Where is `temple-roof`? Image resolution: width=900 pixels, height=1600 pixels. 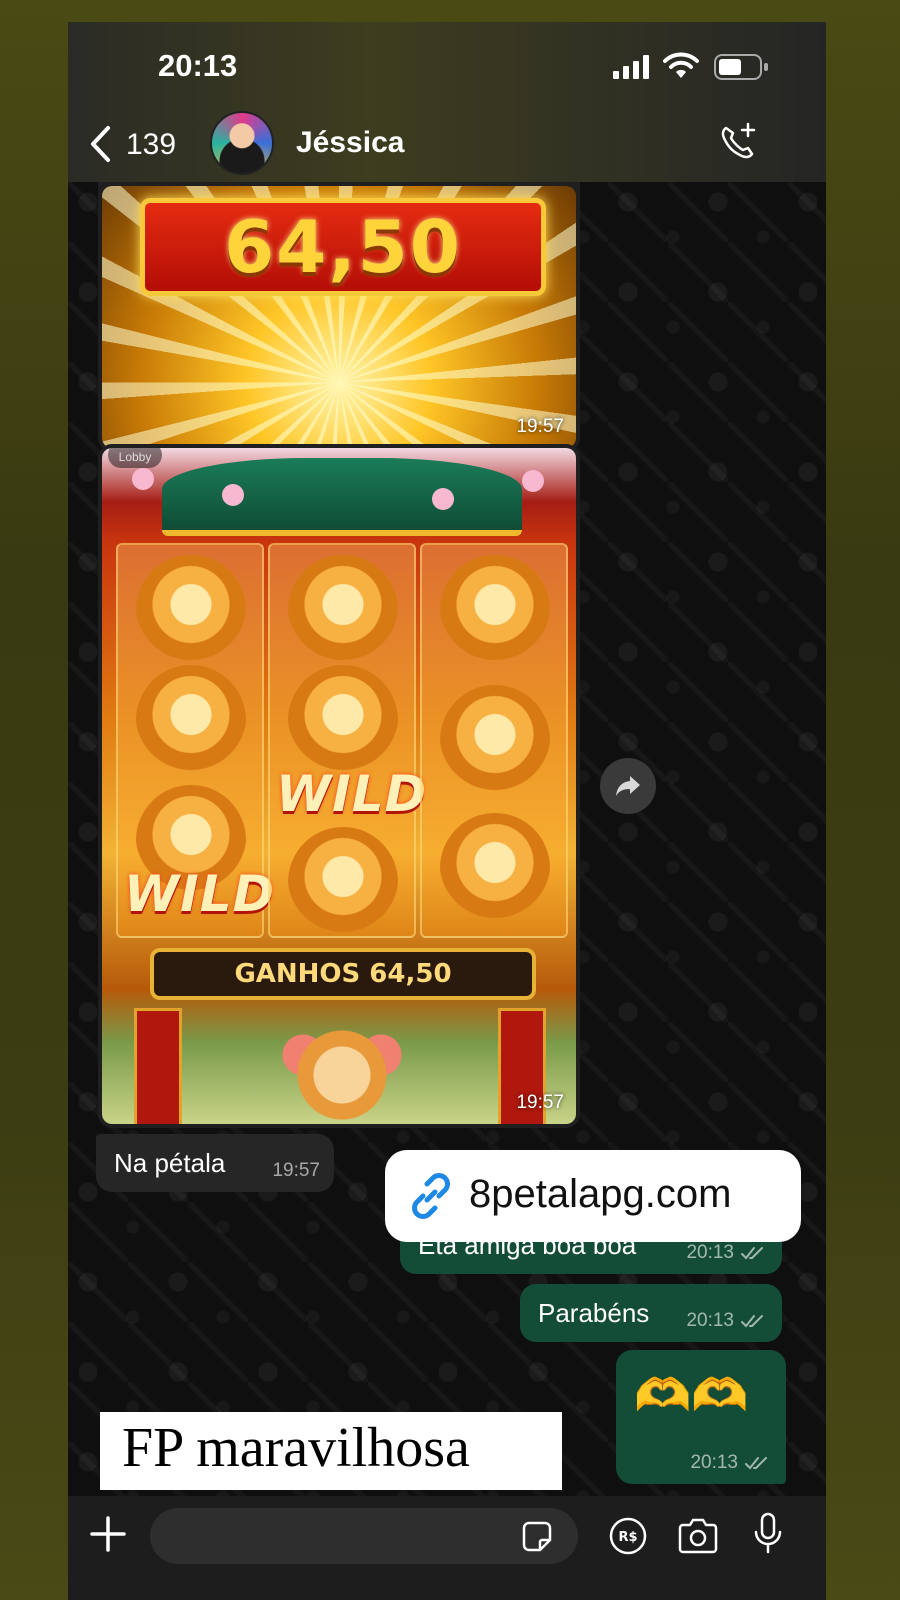
temple-roof is located at coordinates (342, 497).